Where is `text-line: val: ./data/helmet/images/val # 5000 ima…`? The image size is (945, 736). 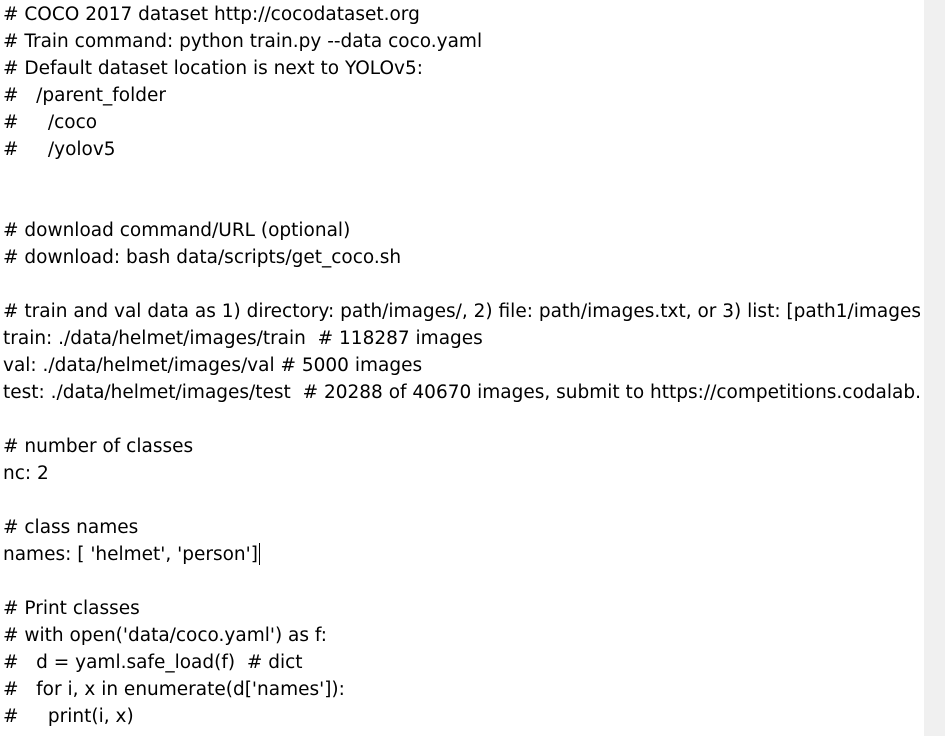
text-line: val: ./data/helmet/images/val # 5000 ima… is located at coordinates (213, 365).